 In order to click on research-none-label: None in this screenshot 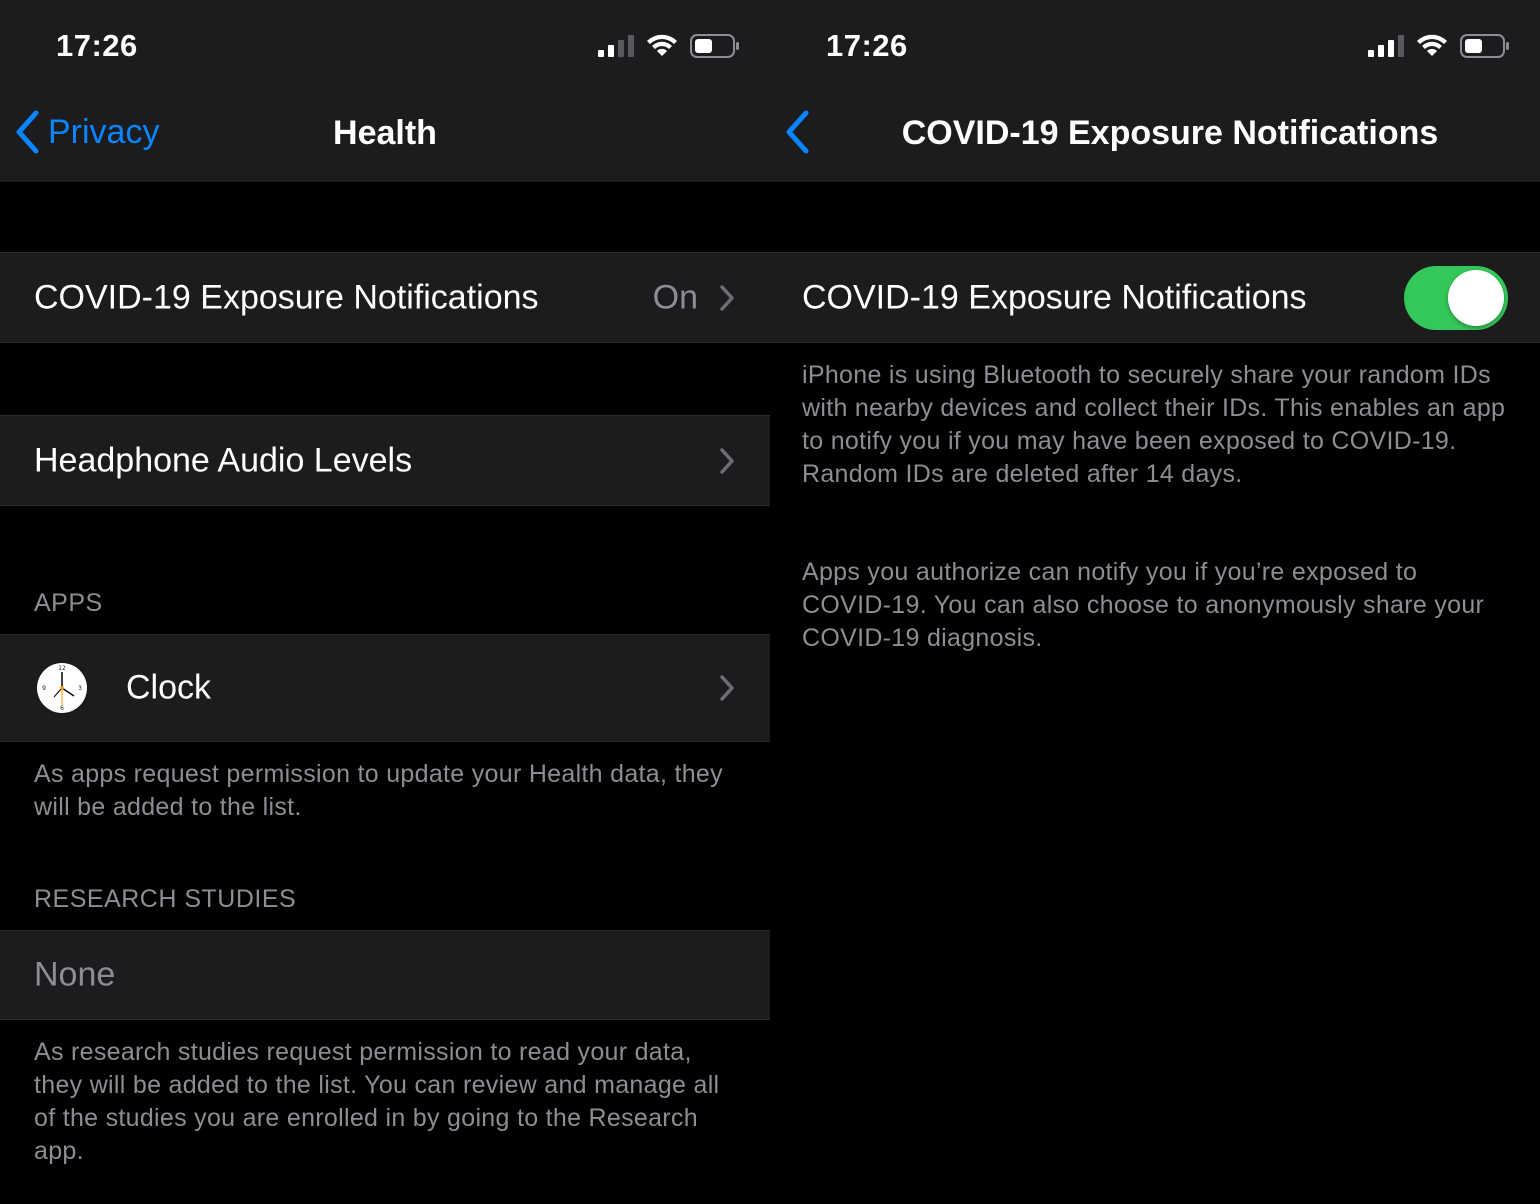, I will do `click(75, 974)`.